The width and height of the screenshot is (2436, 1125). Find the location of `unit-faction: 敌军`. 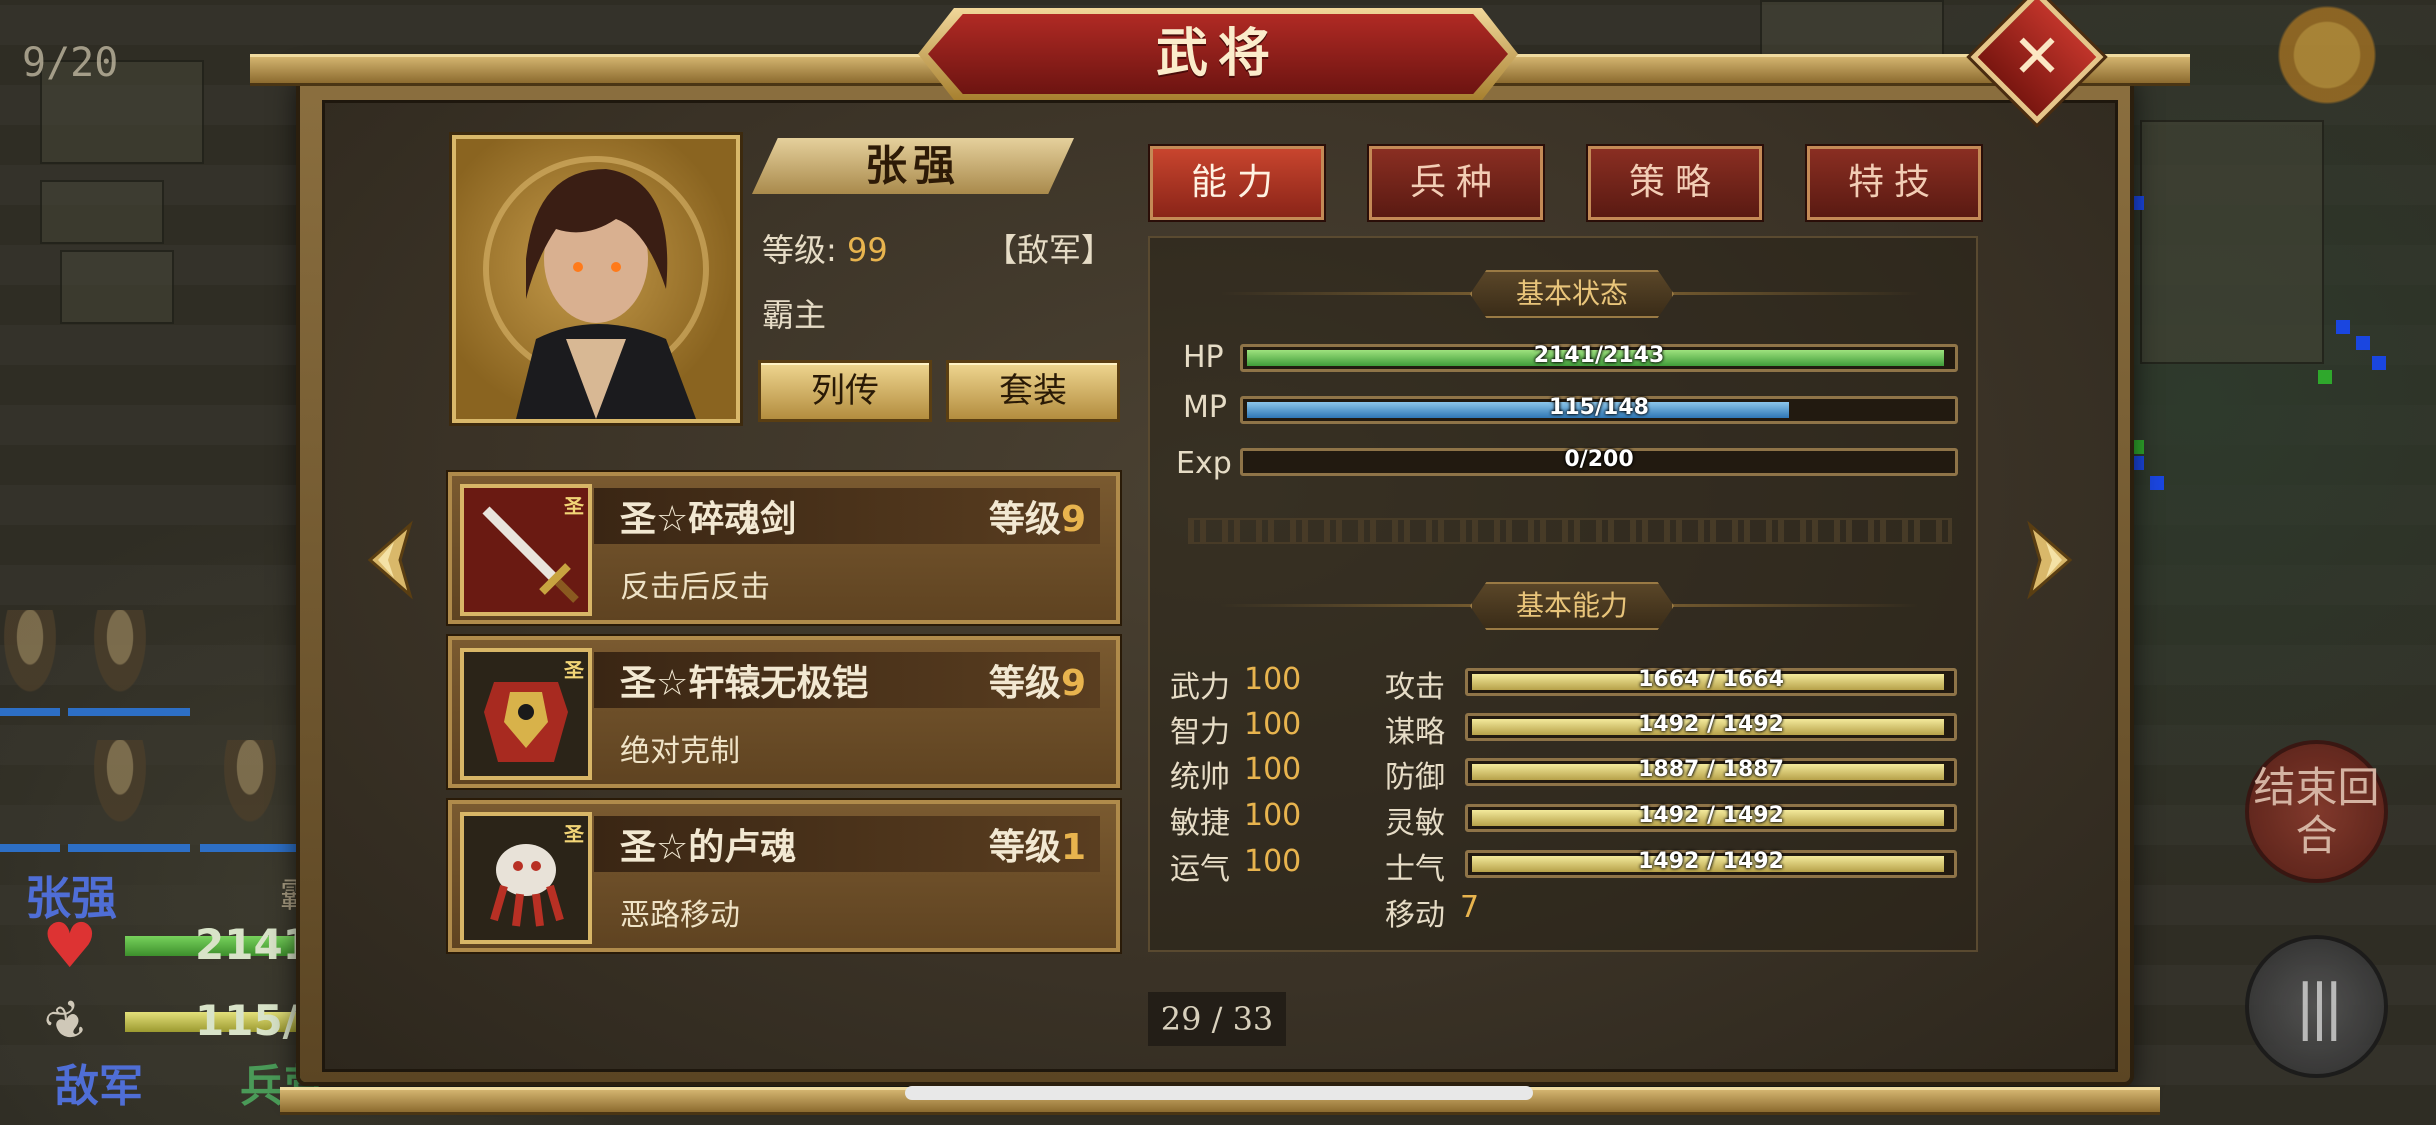

unit-faction: 敌军 is located at coordinates (99, 1086).